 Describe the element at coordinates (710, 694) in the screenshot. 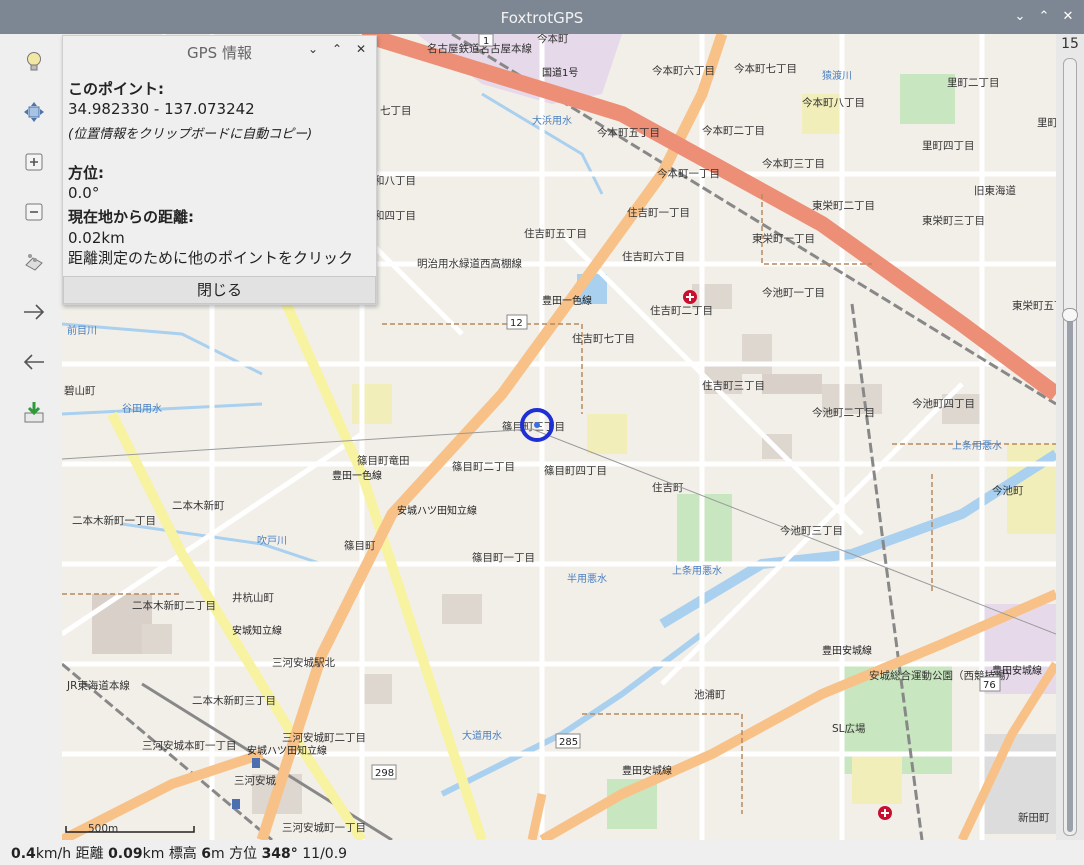

I see `map-label: 池浦町` at that location.